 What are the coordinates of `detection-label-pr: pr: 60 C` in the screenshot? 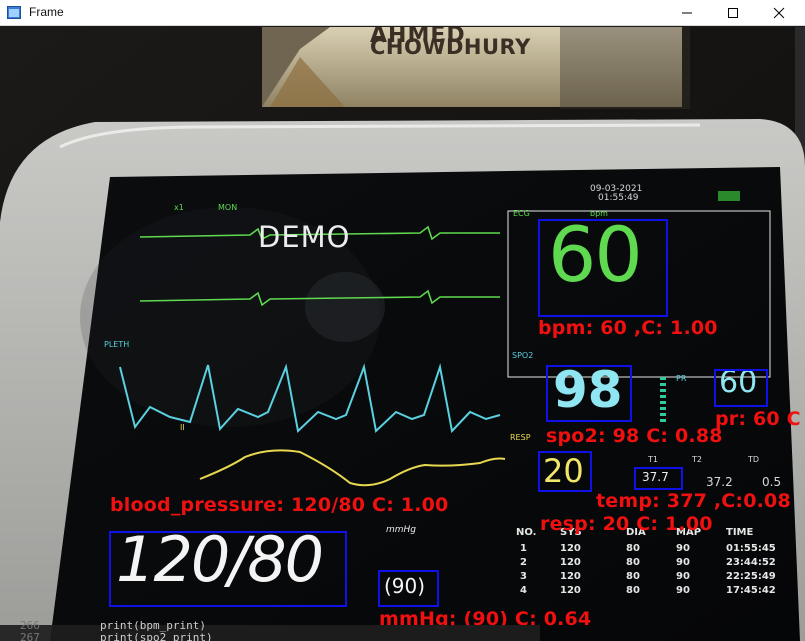 It's located at (758, 419).